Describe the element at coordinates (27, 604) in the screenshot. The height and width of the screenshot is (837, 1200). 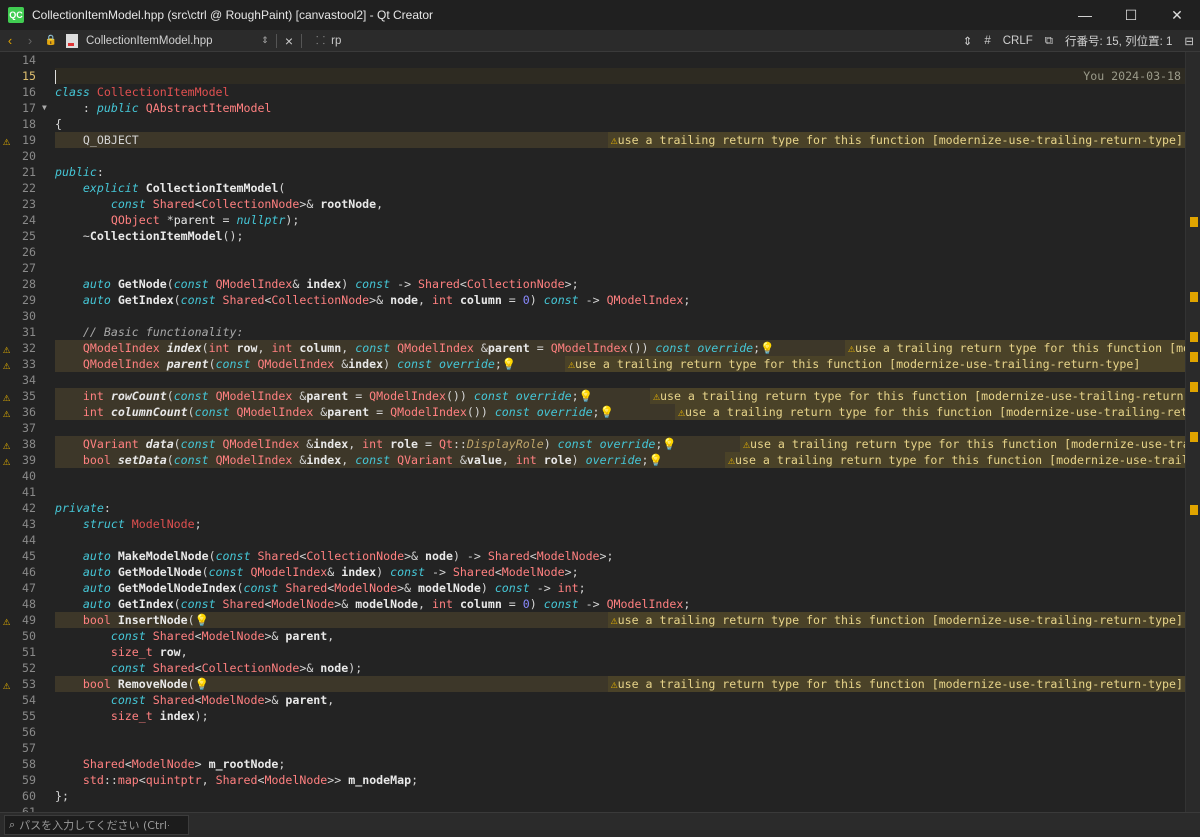
I see `gutter-line: 48` at that location.